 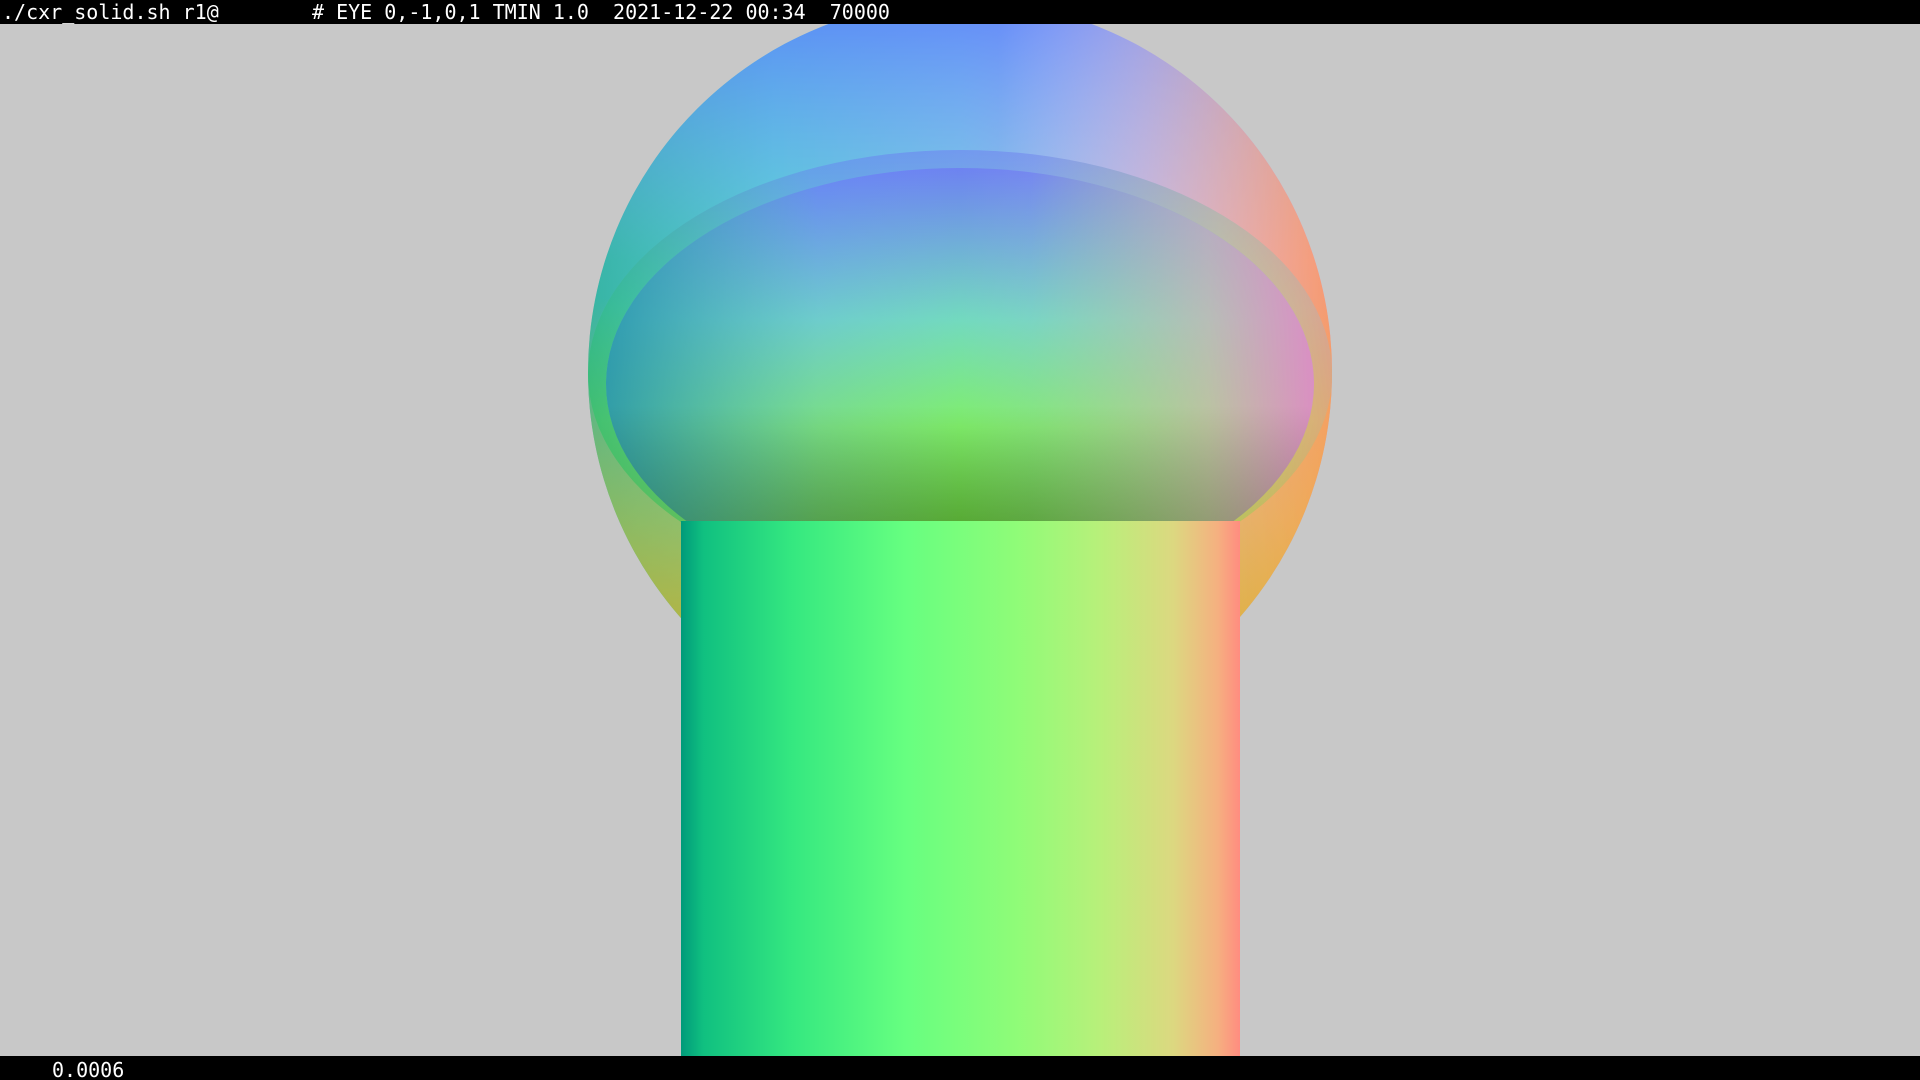 What do you see at coordinates (110, 12) in the screenshot?
I see `command-label: ./cxr_solid.sh r1@` at bounding box center [110, 12].